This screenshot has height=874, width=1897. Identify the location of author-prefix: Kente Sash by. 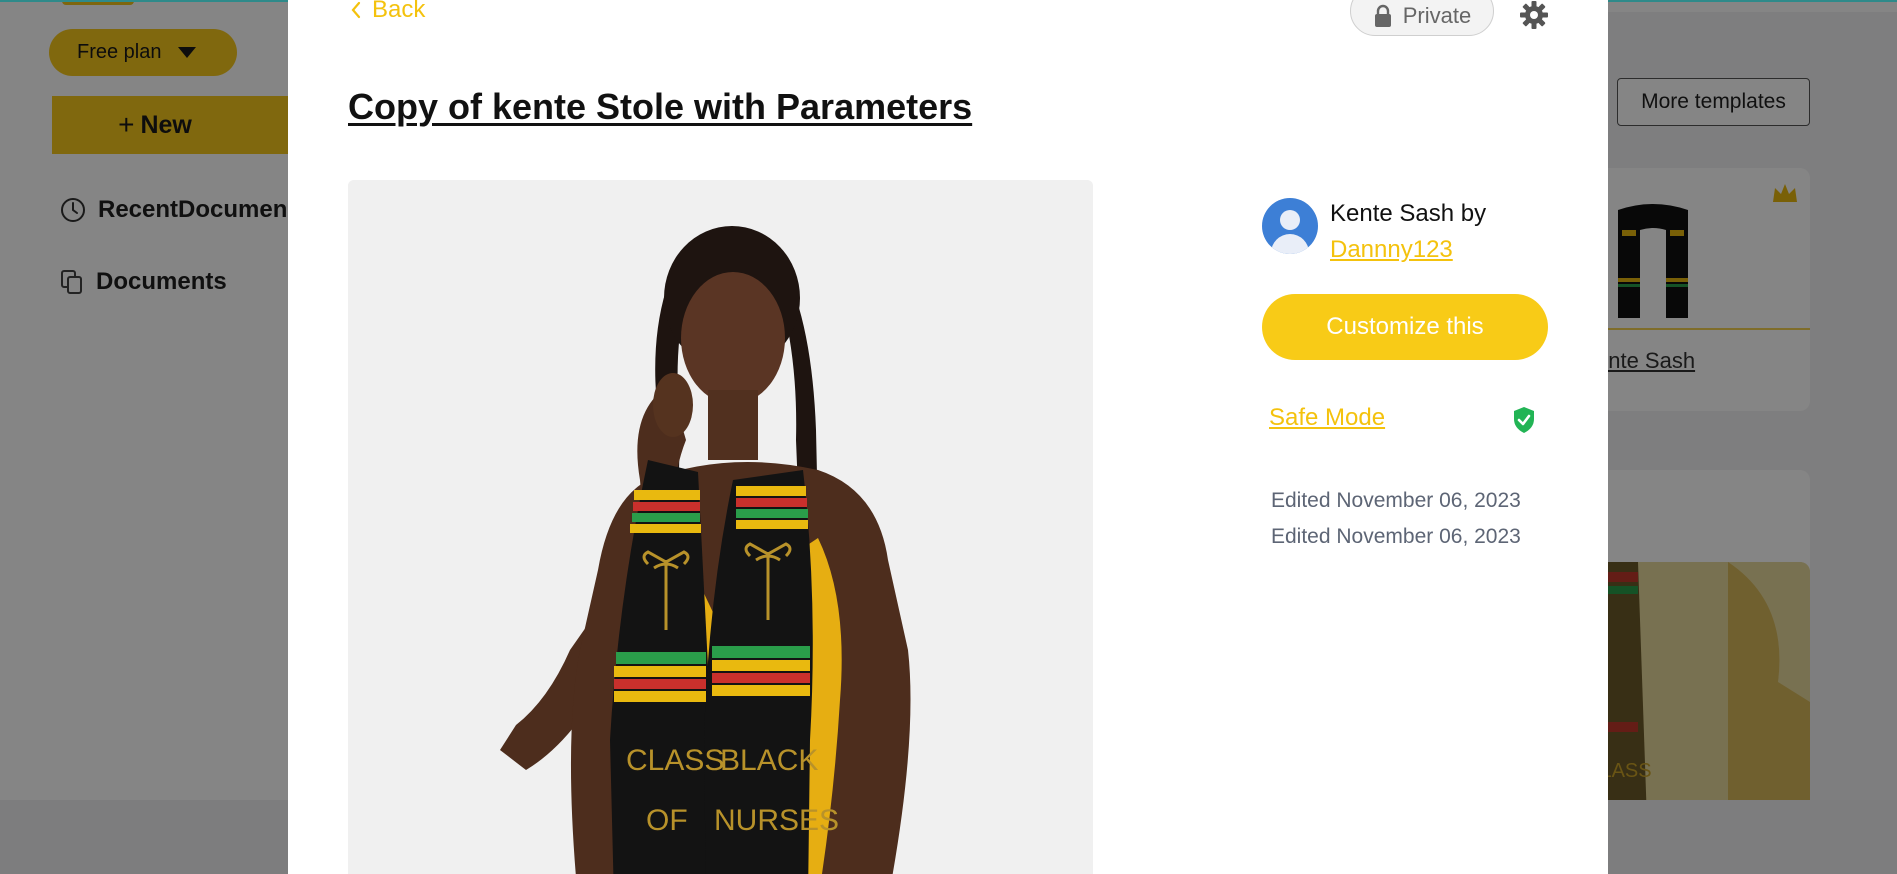
(1408, 213).